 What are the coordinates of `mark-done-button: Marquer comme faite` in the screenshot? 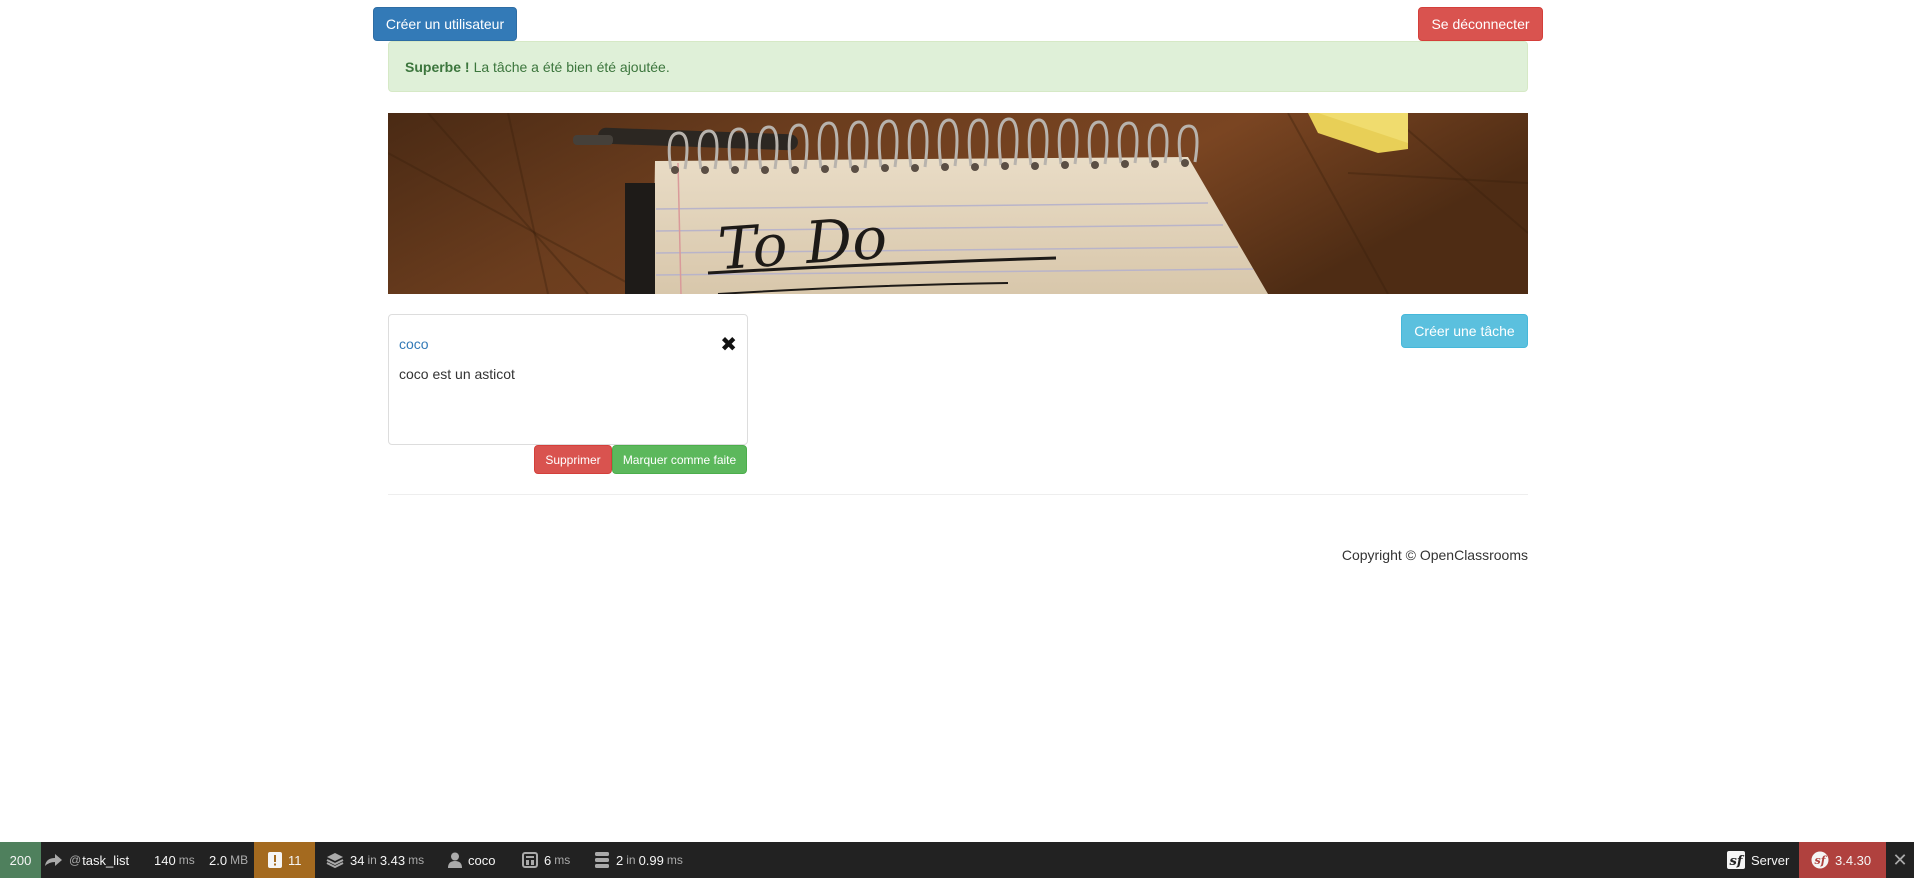 It's located at (679, 459).